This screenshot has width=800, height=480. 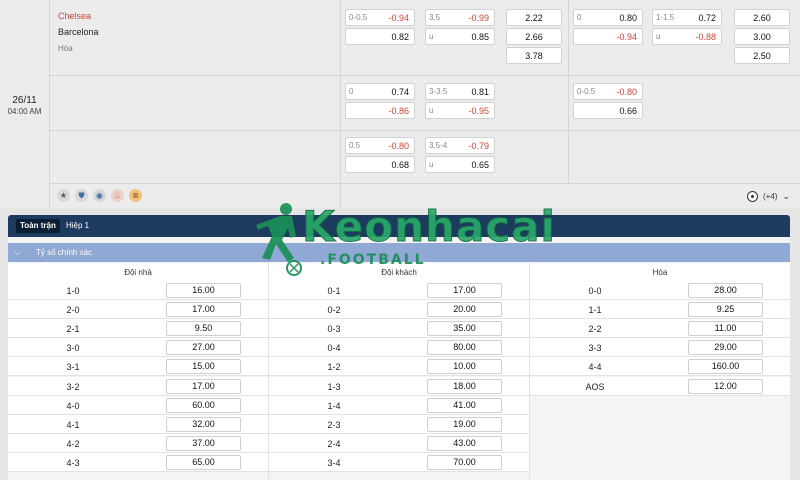 What do you see at coordinates (399, 405) in the screenshot?
I see `table-row: 4-0 60.00 1-4 41.00` at bounding box center [399, 405].